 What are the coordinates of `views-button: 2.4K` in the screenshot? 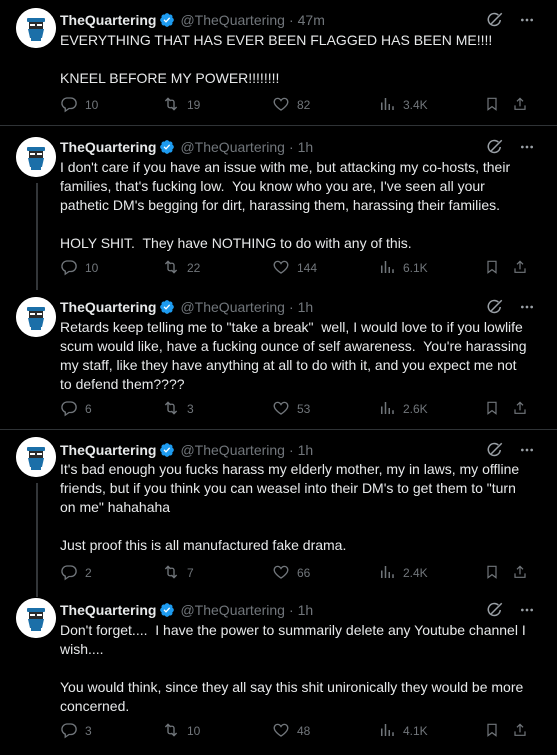 It's located at (403, 573).